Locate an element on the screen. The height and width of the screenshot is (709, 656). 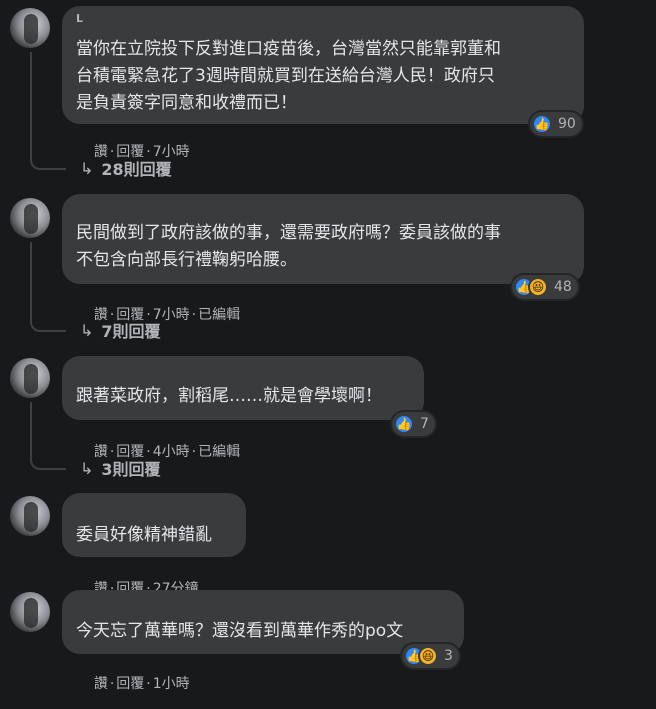
view-replies-button: ↳ 7則回覆 is located at coordinates (120, 330).